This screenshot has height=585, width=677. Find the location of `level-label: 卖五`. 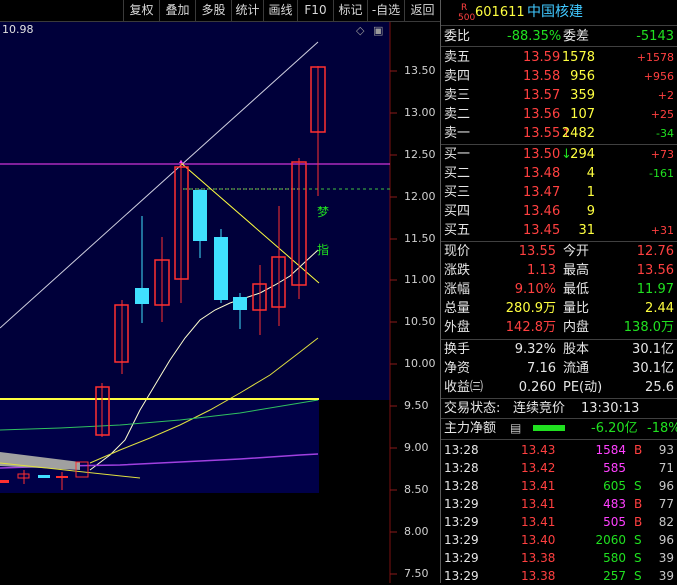

level-label: 卖五 is located at coordinates (457, 57).